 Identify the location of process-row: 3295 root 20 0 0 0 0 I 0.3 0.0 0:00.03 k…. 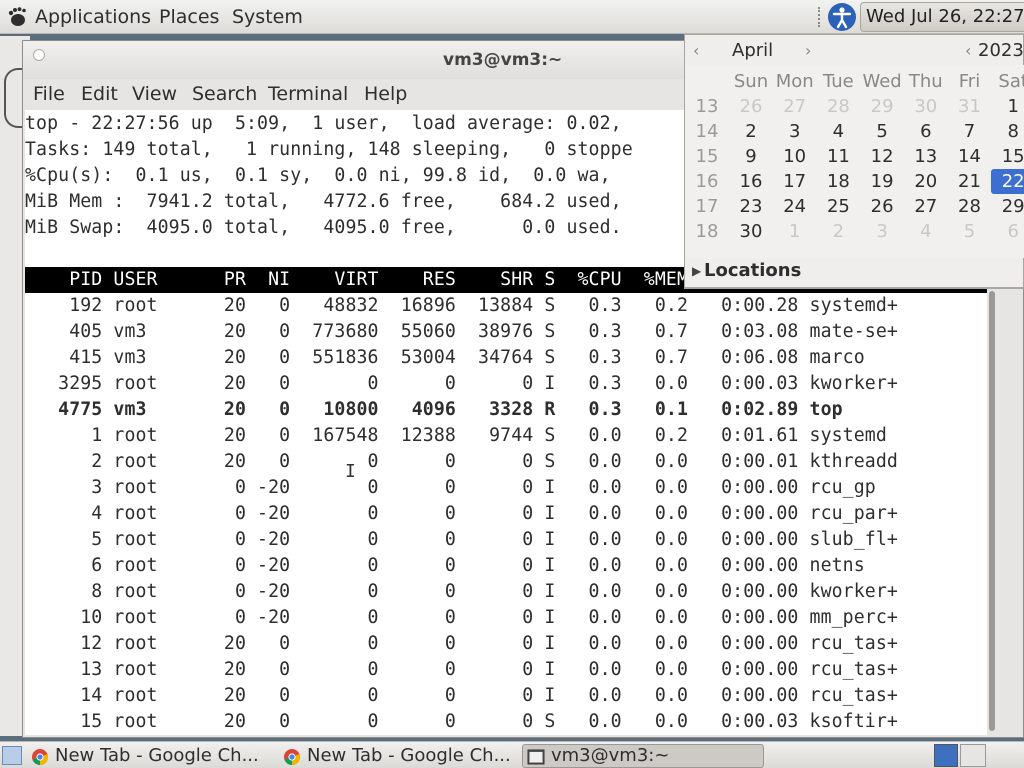
(461, 383).